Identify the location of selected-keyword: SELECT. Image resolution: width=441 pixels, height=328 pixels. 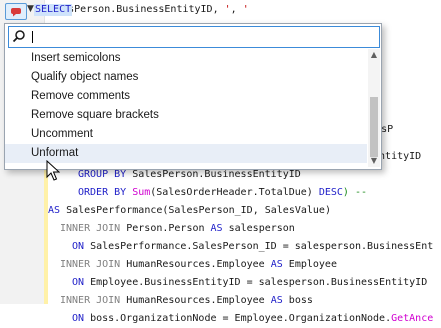
(53, 10).